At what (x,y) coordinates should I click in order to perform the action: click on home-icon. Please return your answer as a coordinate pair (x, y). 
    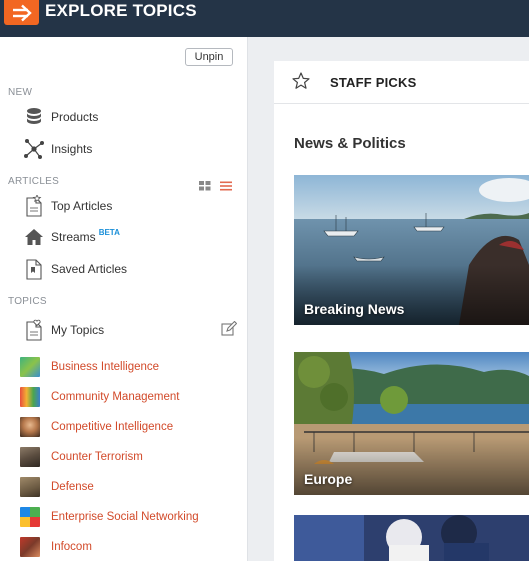
    Looking at the image, I should click on (34, 237).